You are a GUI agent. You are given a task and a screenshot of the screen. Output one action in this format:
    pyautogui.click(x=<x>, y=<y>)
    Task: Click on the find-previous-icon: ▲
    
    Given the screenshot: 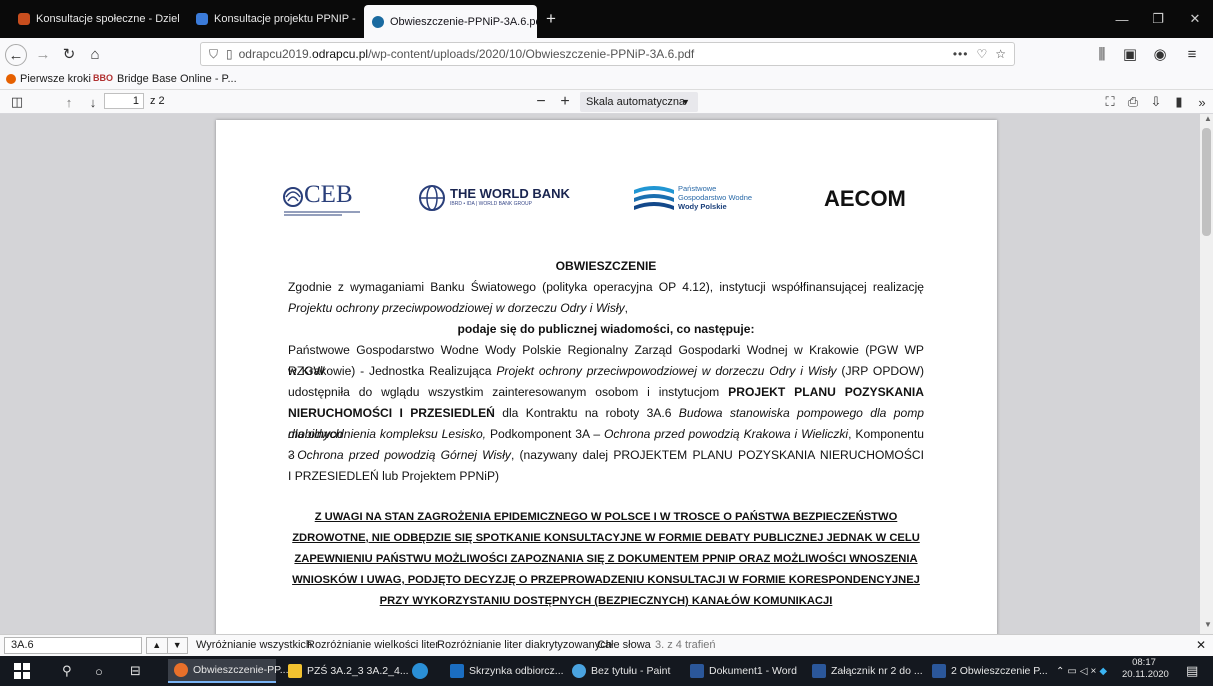 What is the action you would take?
    pyautogui.click(x=157, y=645)
    